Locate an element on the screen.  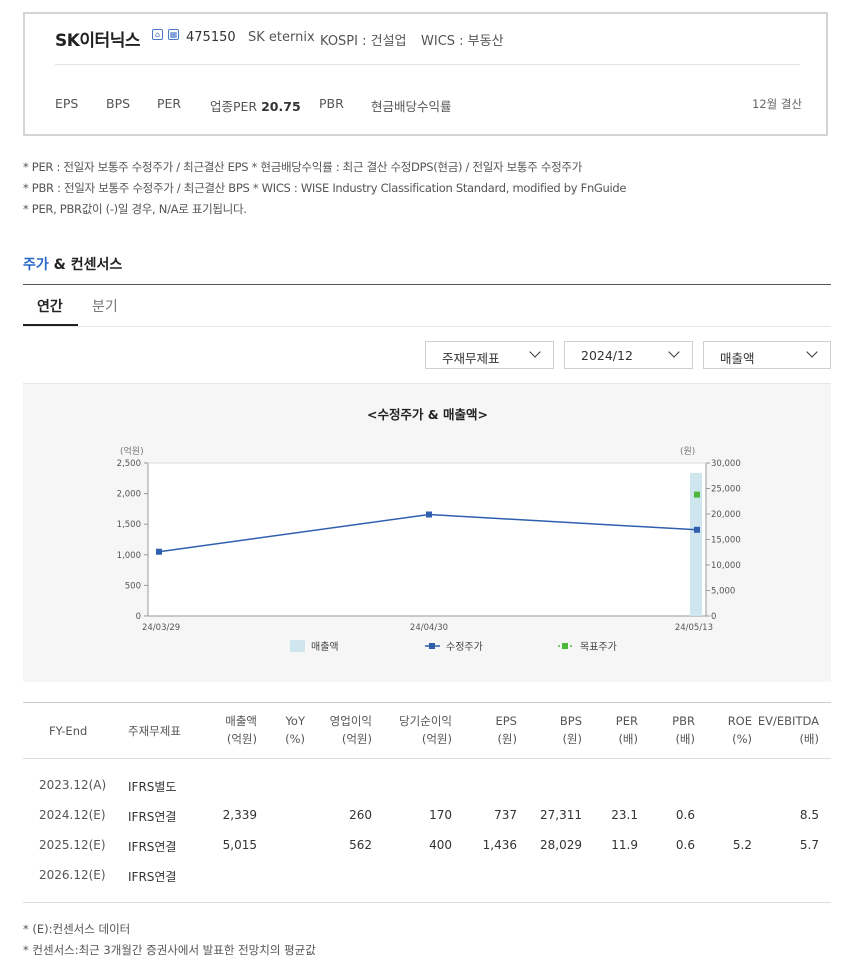
left-tick-label: 1,000 is located at coordinates (129, 556).